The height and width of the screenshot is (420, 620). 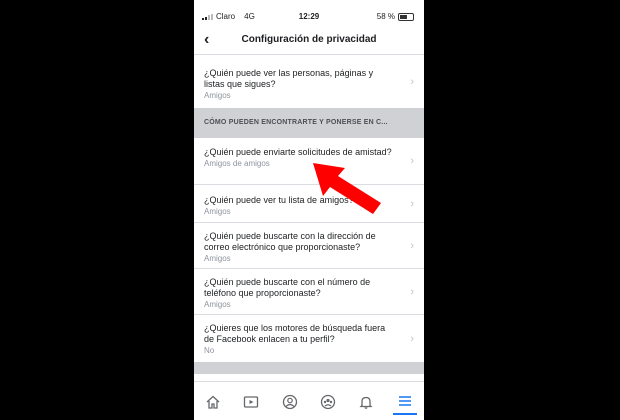 I want to click on notifications-icon, so click(x=366, y=402).